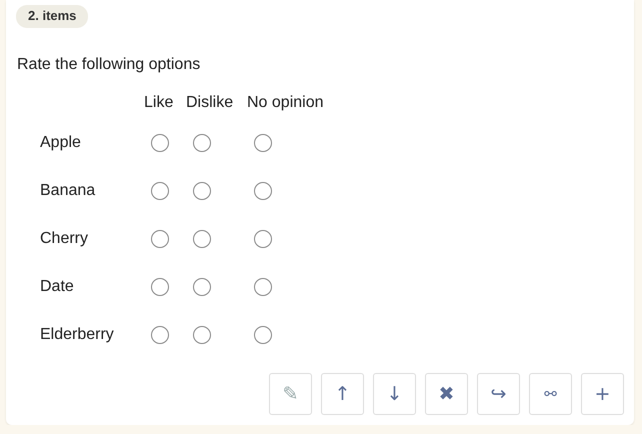 The image size is (642, 434). Describe the element at coordinates (57, 288) in the screenshot. I see `row-label: Date` at that location.